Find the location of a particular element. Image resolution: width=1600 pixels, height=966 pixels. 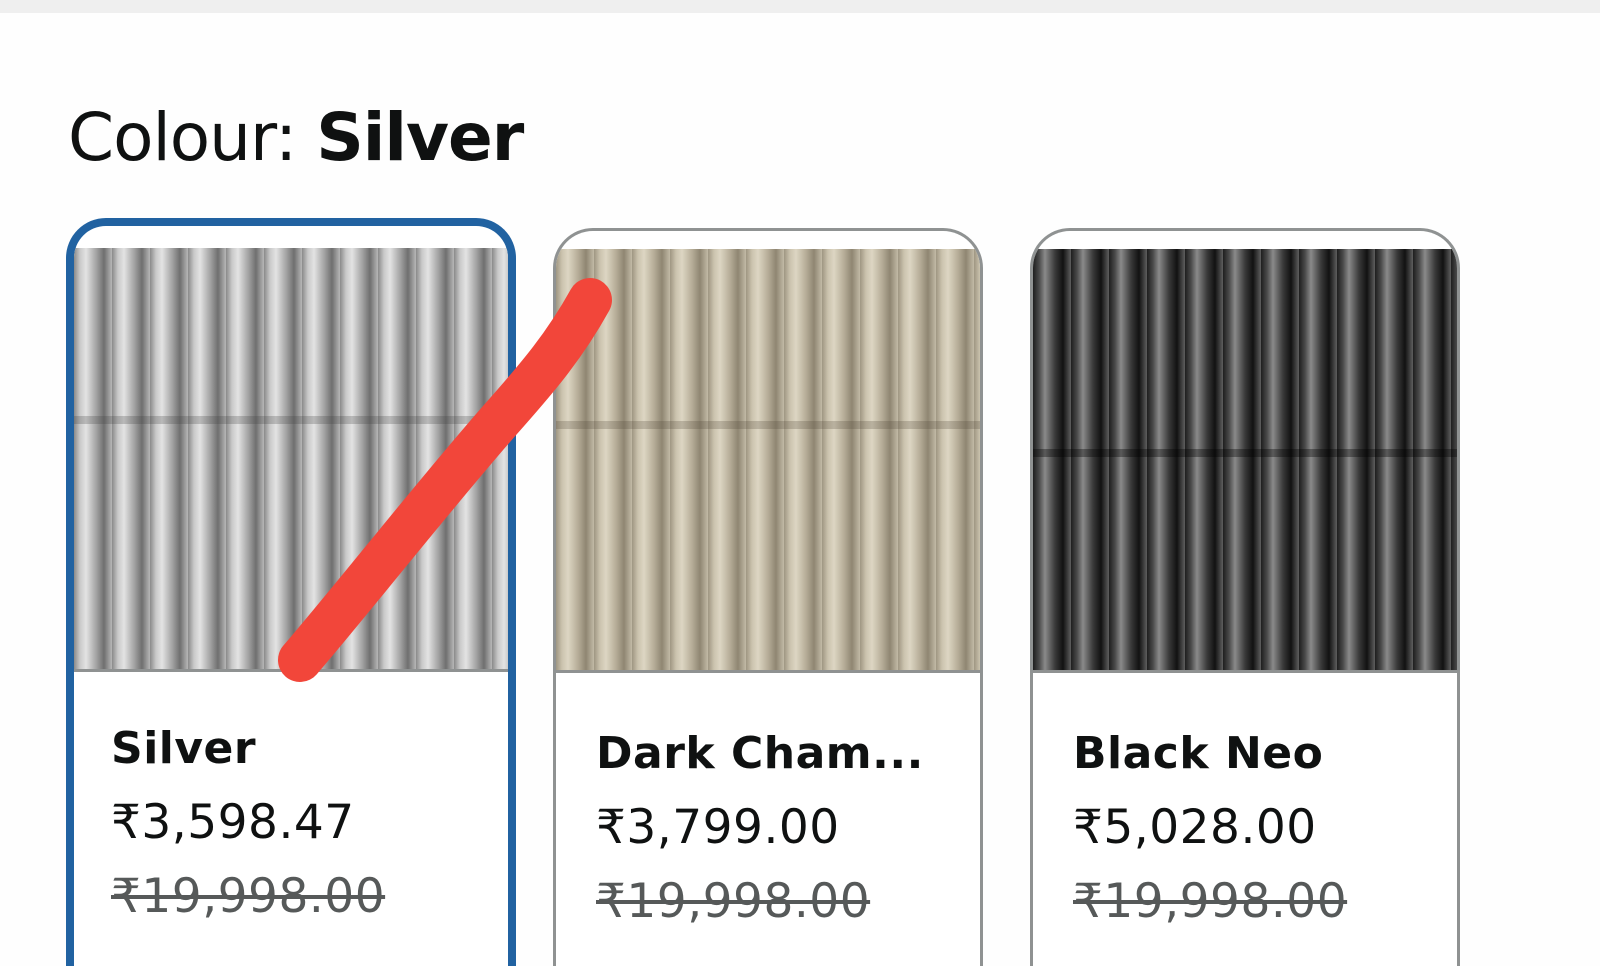

swatch-name: Black Neo is located at coordinates (1198, 753).